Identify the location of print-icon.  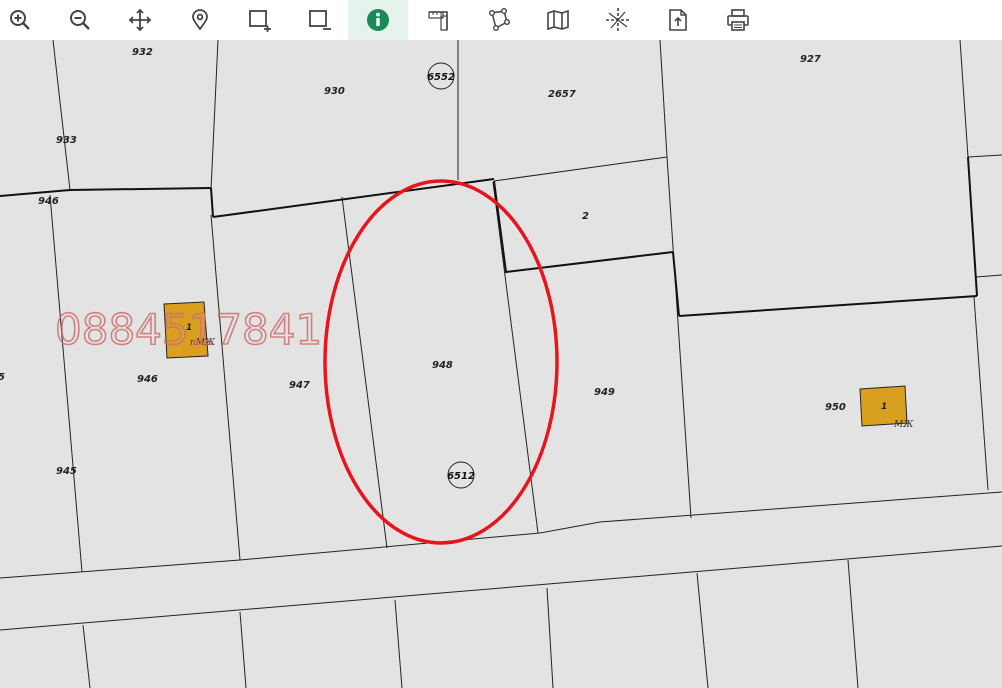
(738, 20).